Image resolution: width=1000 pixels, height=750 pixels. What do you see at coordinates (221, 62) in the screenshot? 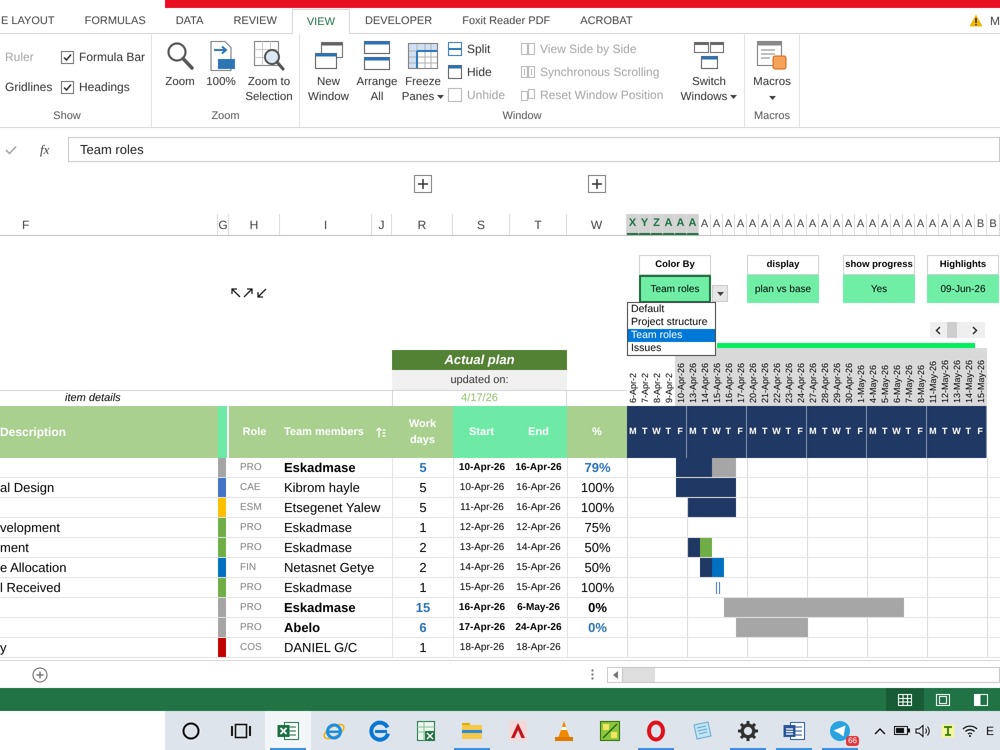
I see `zoom-100-button: 100%` at bounding box center [221, 62].